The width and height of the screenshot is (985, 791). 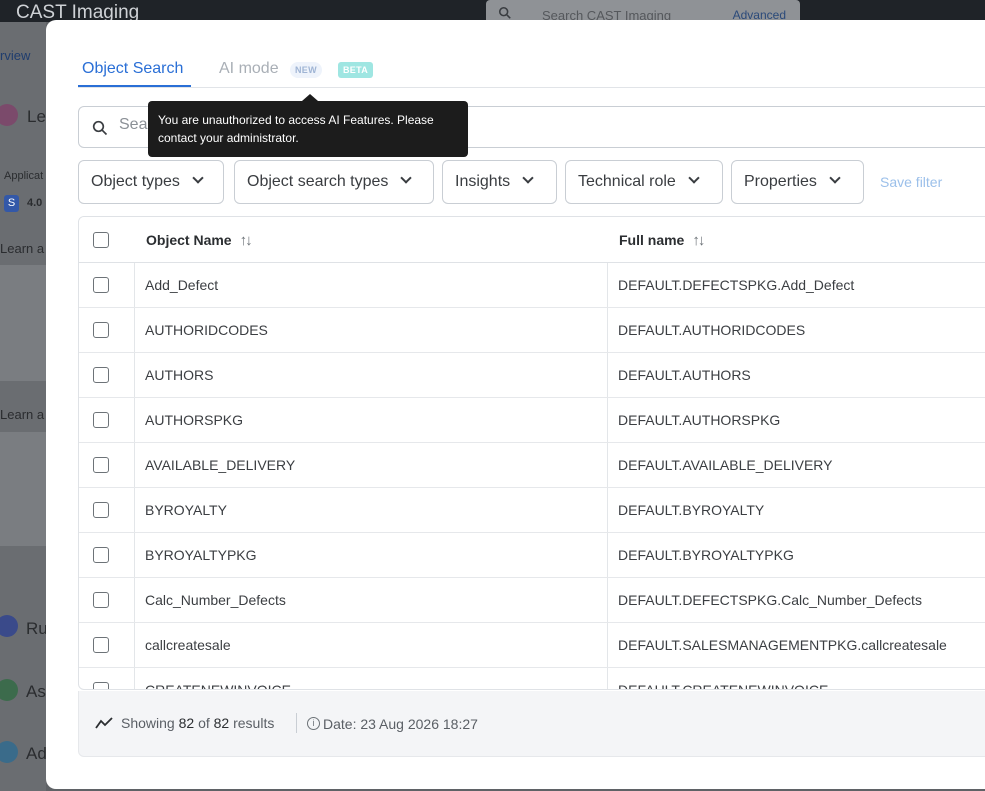 What do you see at coordinates (400, 724) in the screenshot?
I see `results-date: Date: 23 Aug 2026 18:27` at bounding box center [400, 724].